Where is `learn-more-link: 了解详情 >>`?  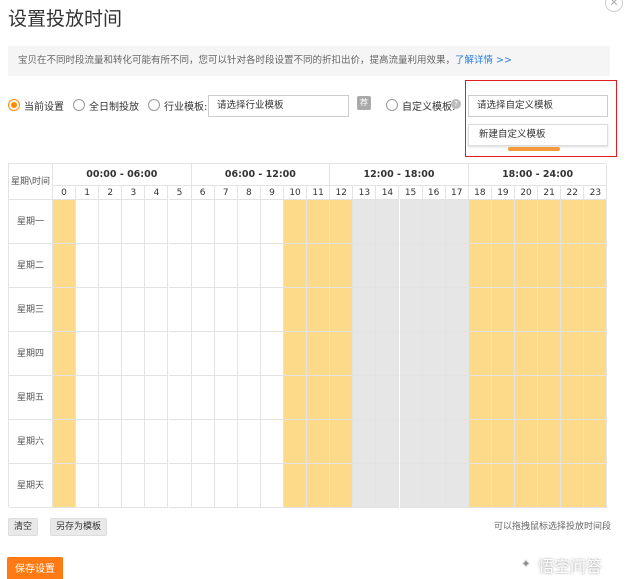 learn-more-link: 了解详情 >> is located at coordinates (483, 60).